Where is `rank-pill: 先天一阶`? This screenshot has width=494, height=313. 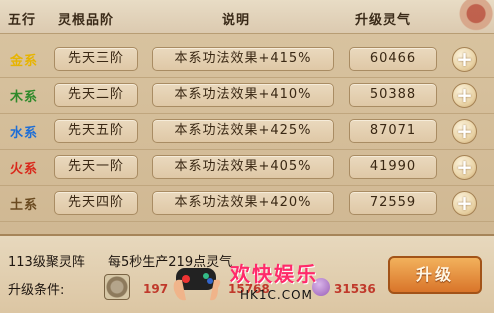 rank-pill: 先天一阶 is located at coordinates (96, 167).